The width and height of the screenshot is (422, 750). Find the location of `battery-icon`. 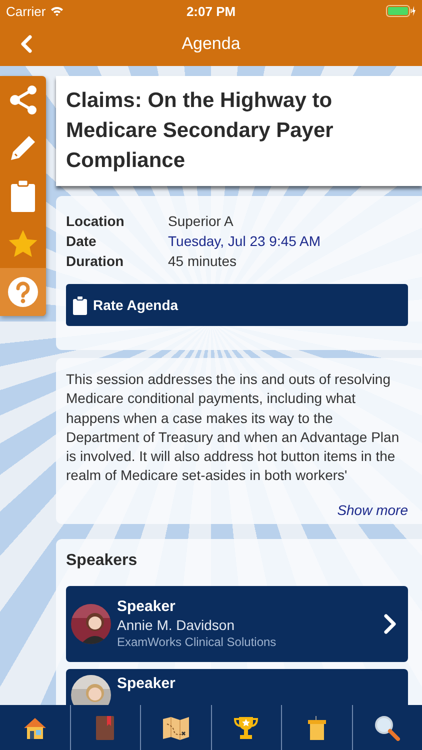

battery-icon is located at coordinates (401, 11).